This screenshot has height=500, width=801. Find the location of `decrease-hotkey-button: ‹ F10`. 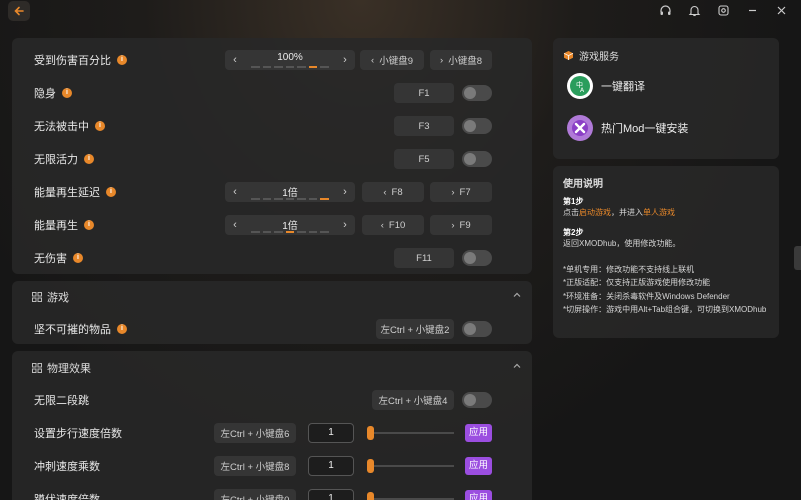

decrease-hotkey-button: ‹ F10 is located at coordinates (393, 225).